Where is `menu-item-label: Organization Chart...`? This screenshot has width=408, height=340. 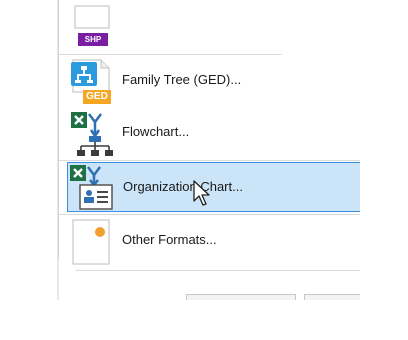
menu-item-label: Organization Chart... is located at coordinates (183, 186).